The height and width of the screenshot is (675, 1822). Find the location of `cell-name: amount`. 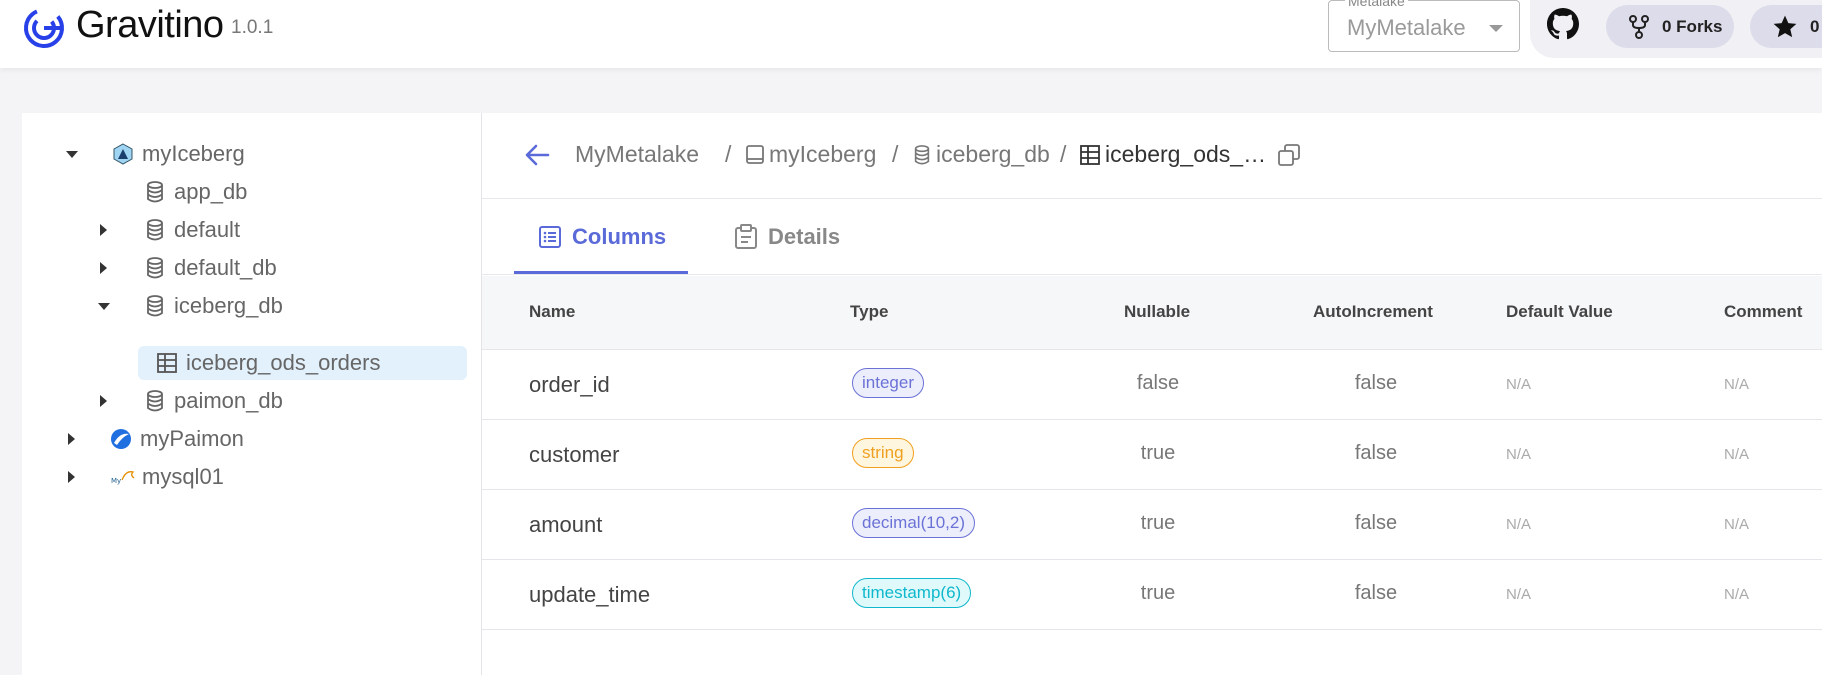

cell-name: amount is located at coordinates (566, 524).